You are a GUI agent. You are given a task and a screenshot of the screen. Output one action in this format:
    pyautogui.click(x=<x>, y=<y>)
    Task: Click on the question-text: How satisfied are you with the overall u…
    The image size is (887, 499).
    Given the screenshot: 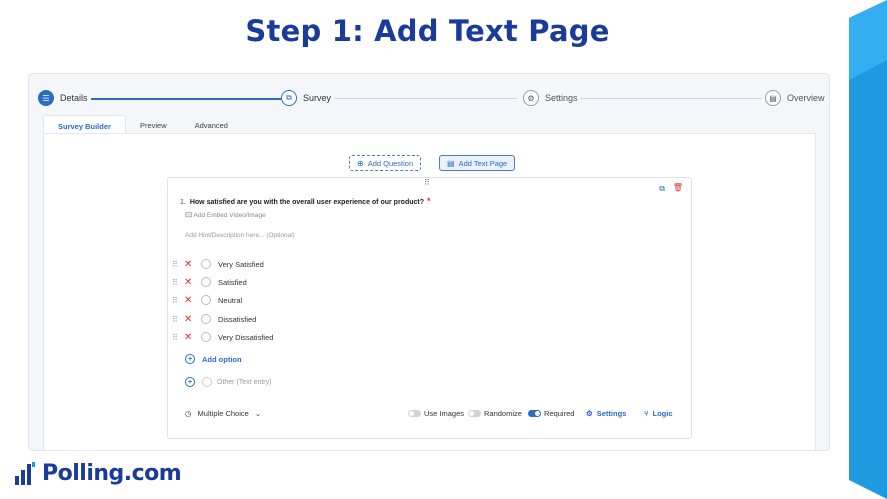 What is the action you would take?
    pyautogui.click(x=307, y=202)
    